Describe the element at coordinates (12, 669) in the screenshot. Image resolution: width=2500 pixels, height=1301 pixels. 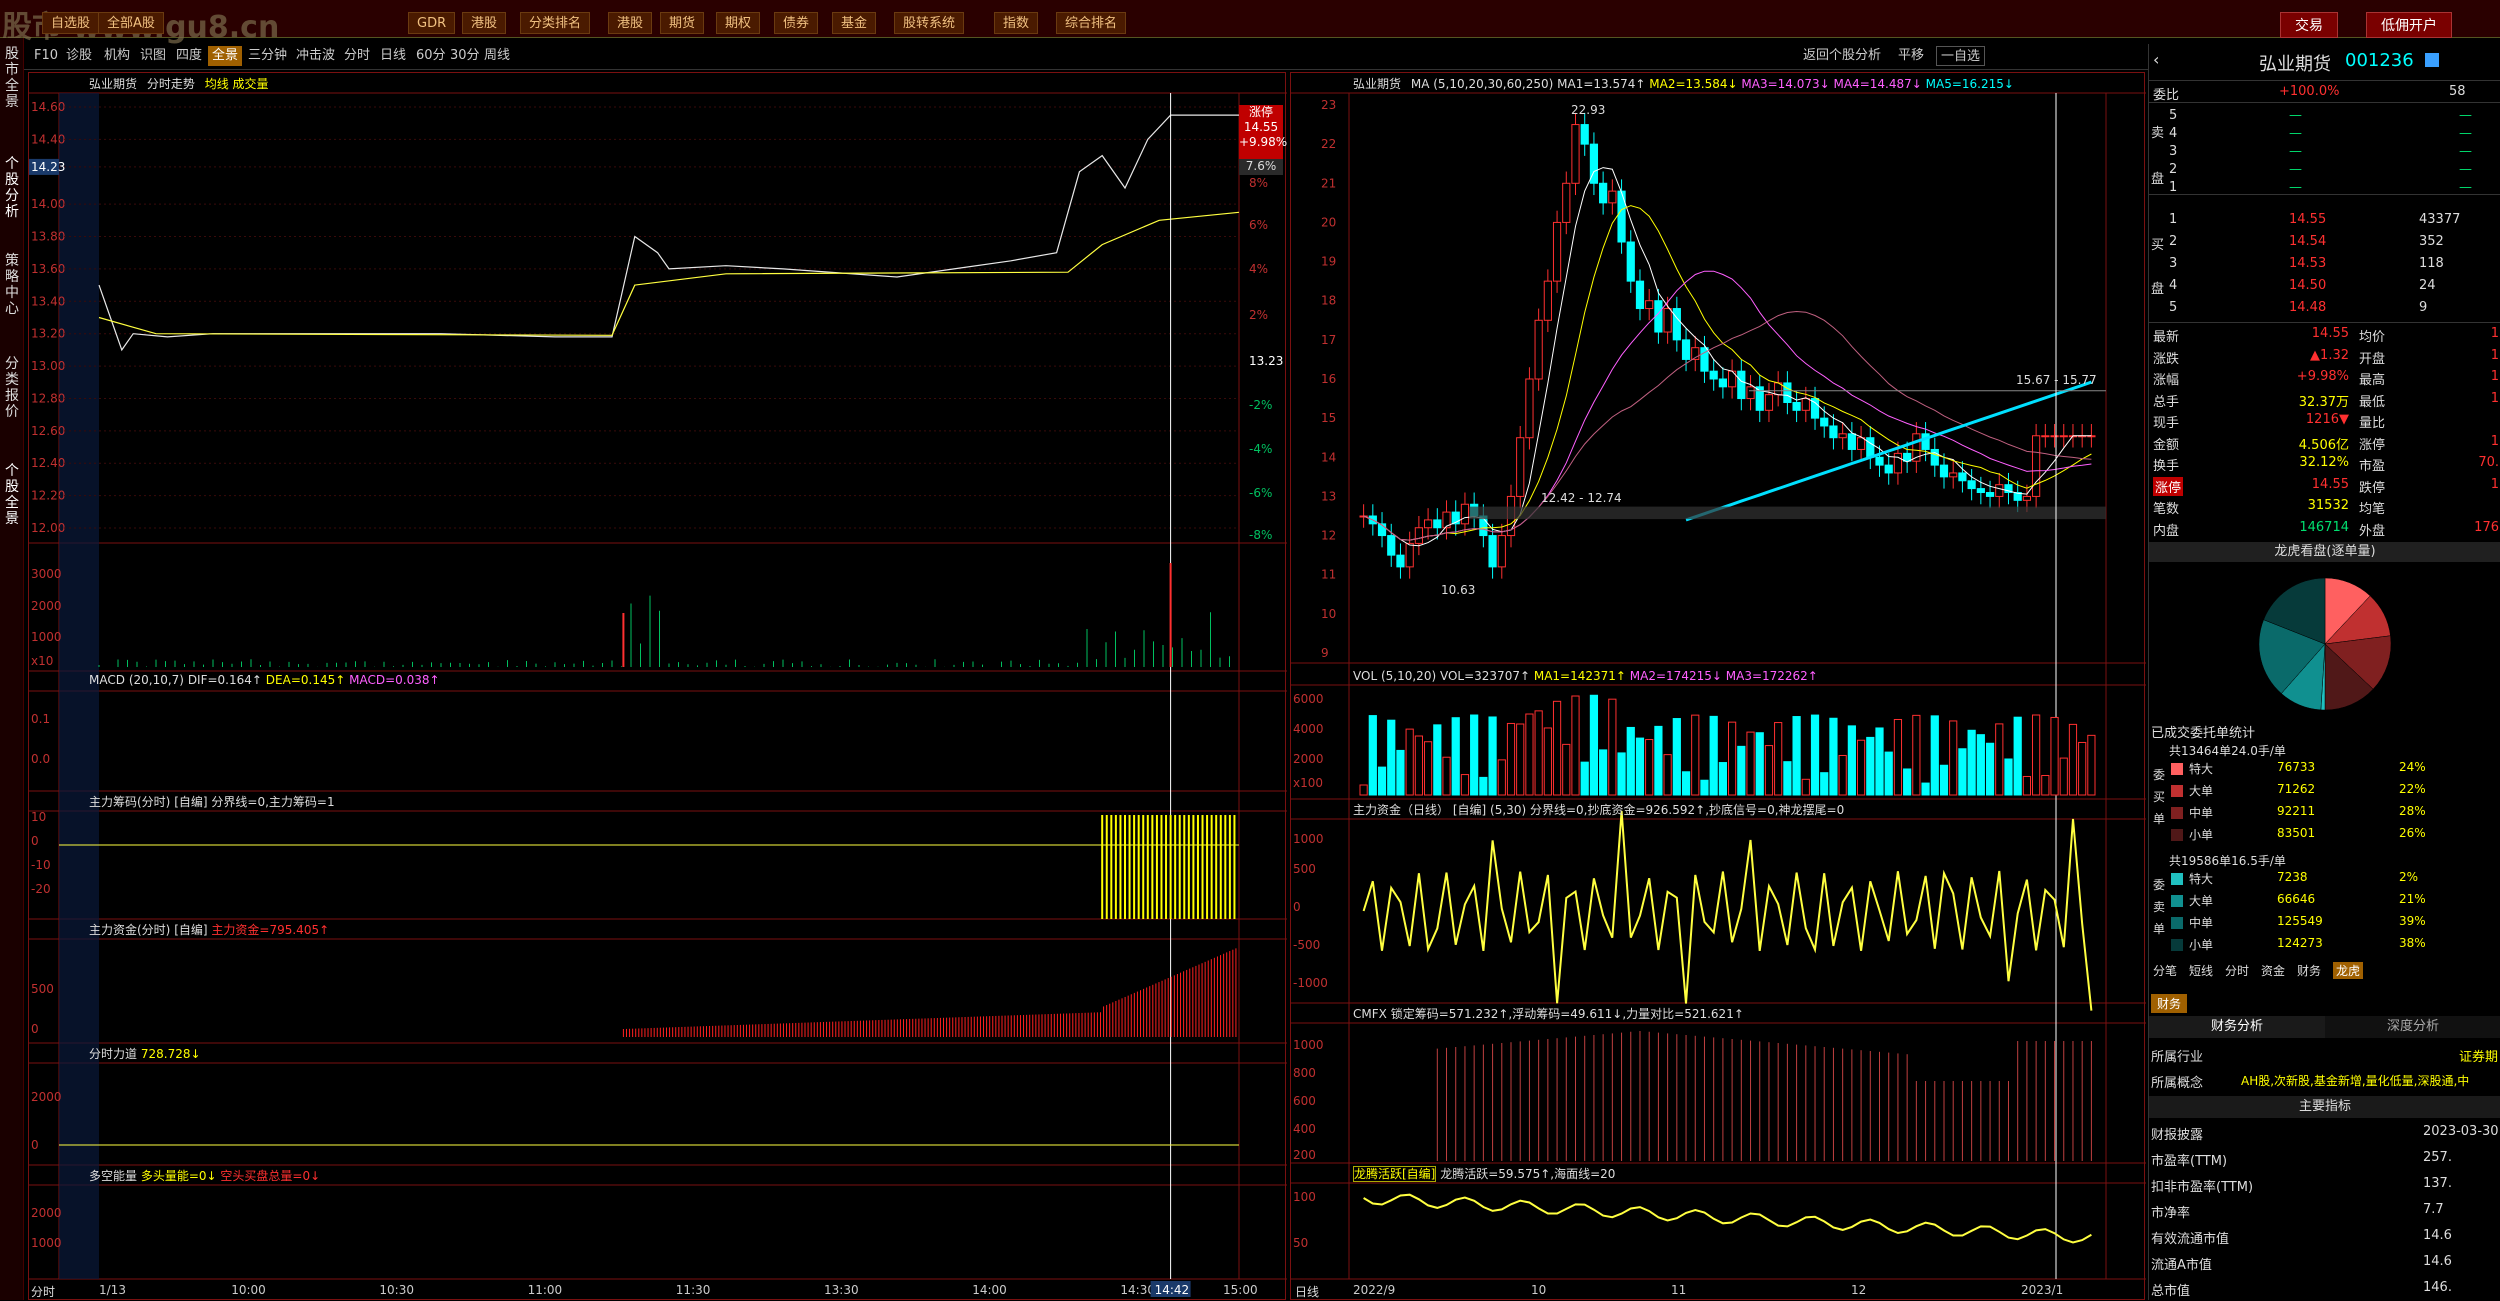
I see `left-sidebar: 股市全景 个股分析 策略中心 分类报价 个股全景` at that location.